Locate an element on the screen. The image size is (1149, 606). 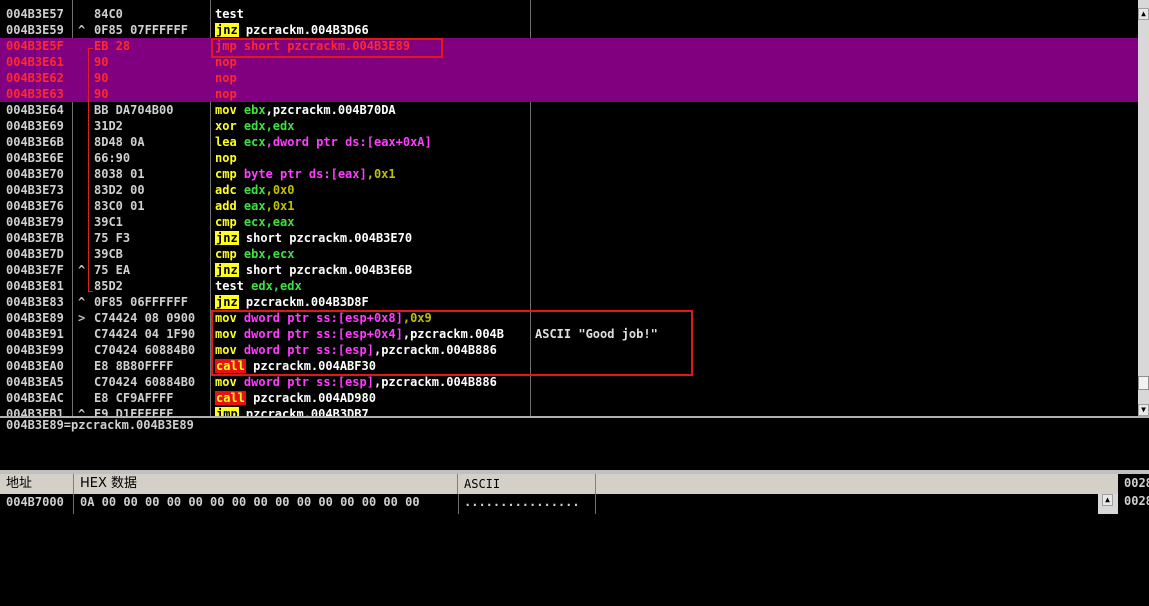
disasm-row: 004B3E79 39C1 cmp ecx,eax is located at coordinates (569, 222).